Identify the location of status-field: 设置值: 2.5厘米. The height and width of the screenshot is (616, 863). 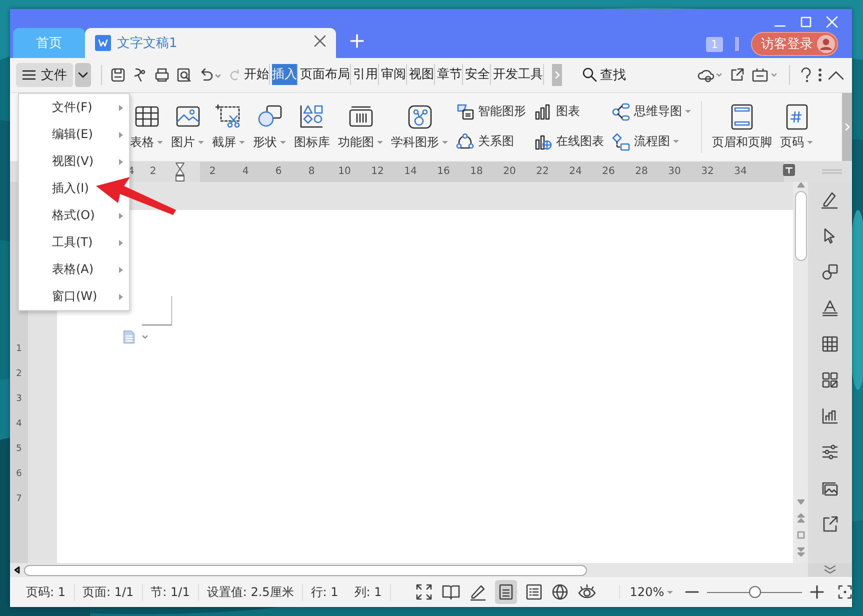
(250, 592).